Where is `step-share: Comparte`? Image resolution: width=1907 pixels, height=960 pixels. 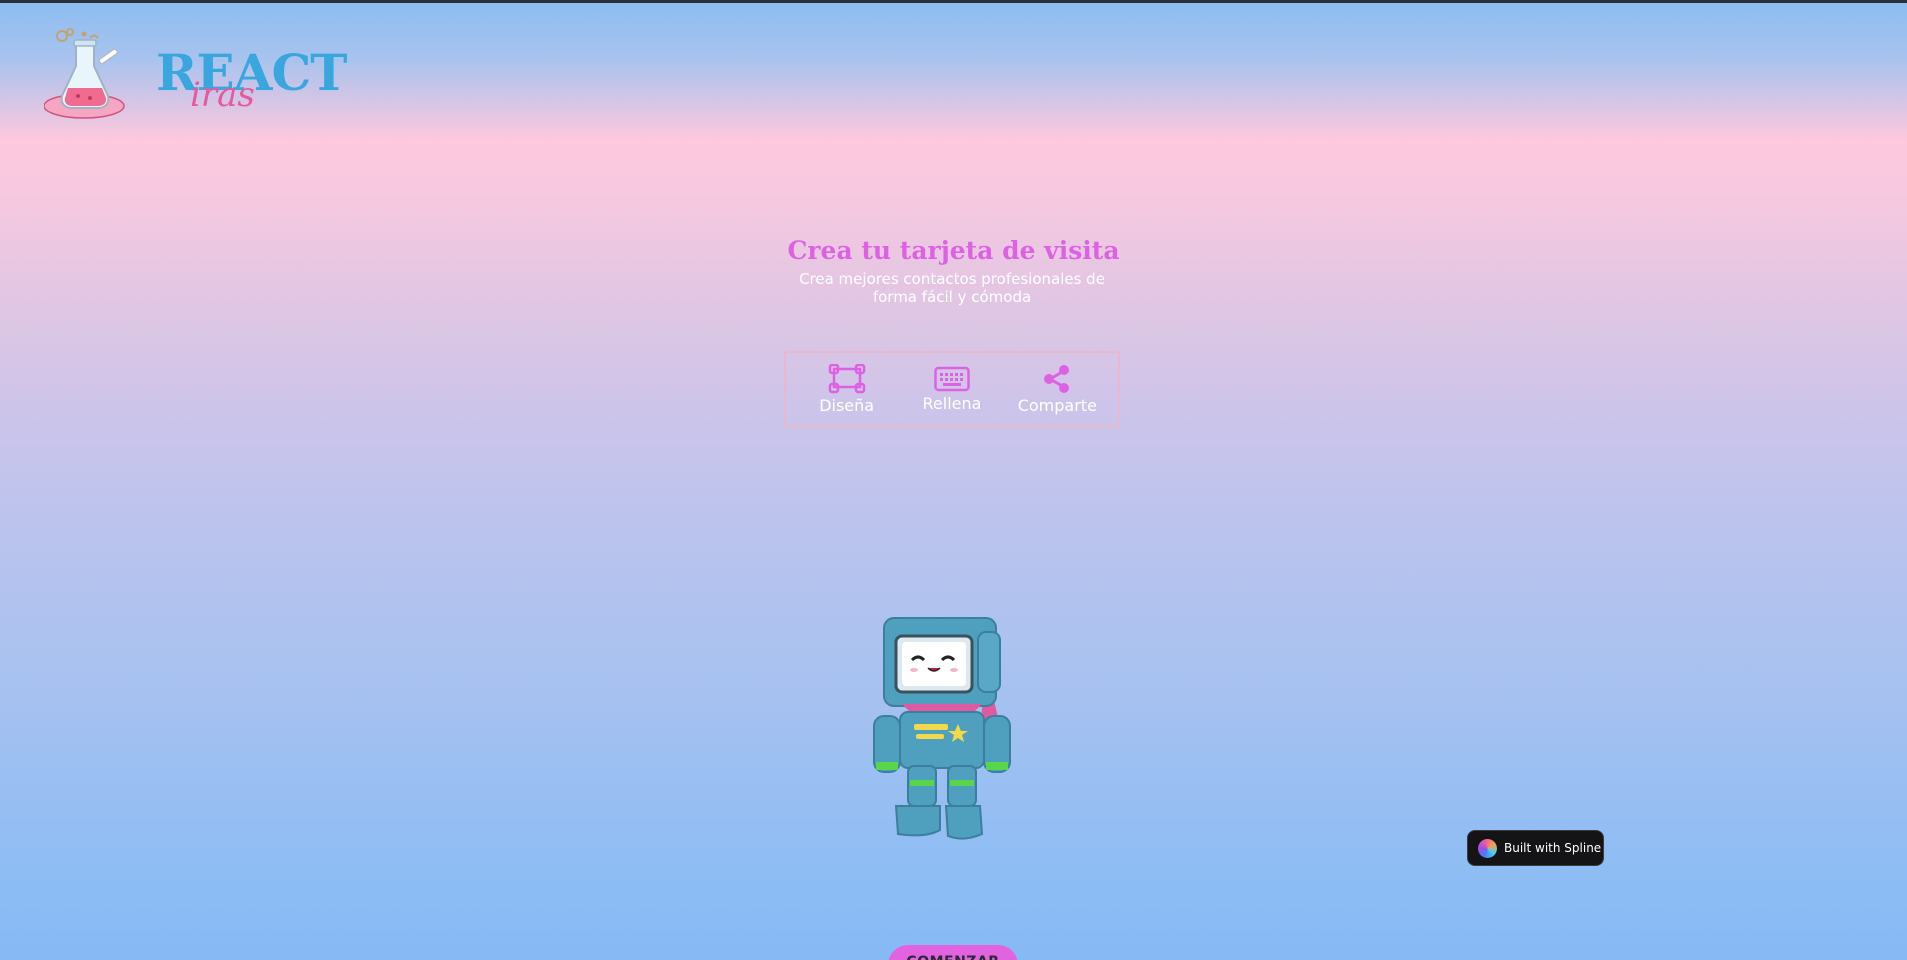 step-share: Comparte is located at coordinates (1057, 389).